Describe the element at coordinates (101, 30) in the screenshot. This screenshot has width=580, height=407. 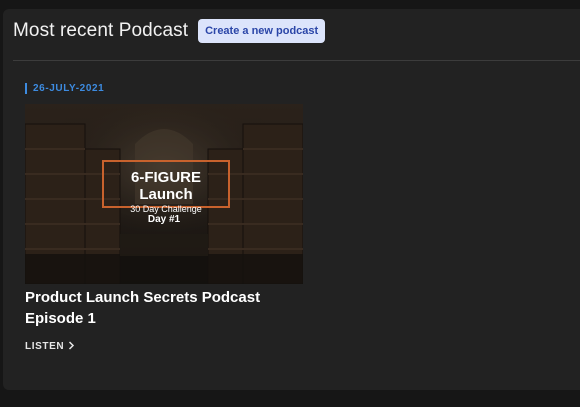
I see `page-title: Most recent Podcast` at that location.